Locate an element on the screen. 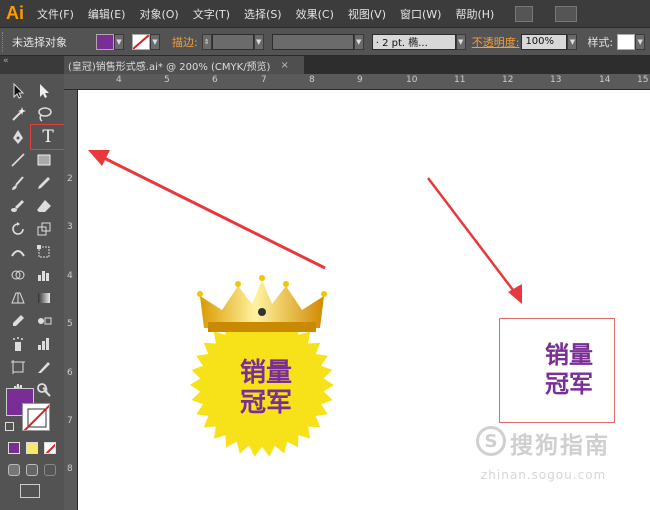 The width and height of the screenshot is (650, 510). artboard-tool is located at coordinates (18, 367).